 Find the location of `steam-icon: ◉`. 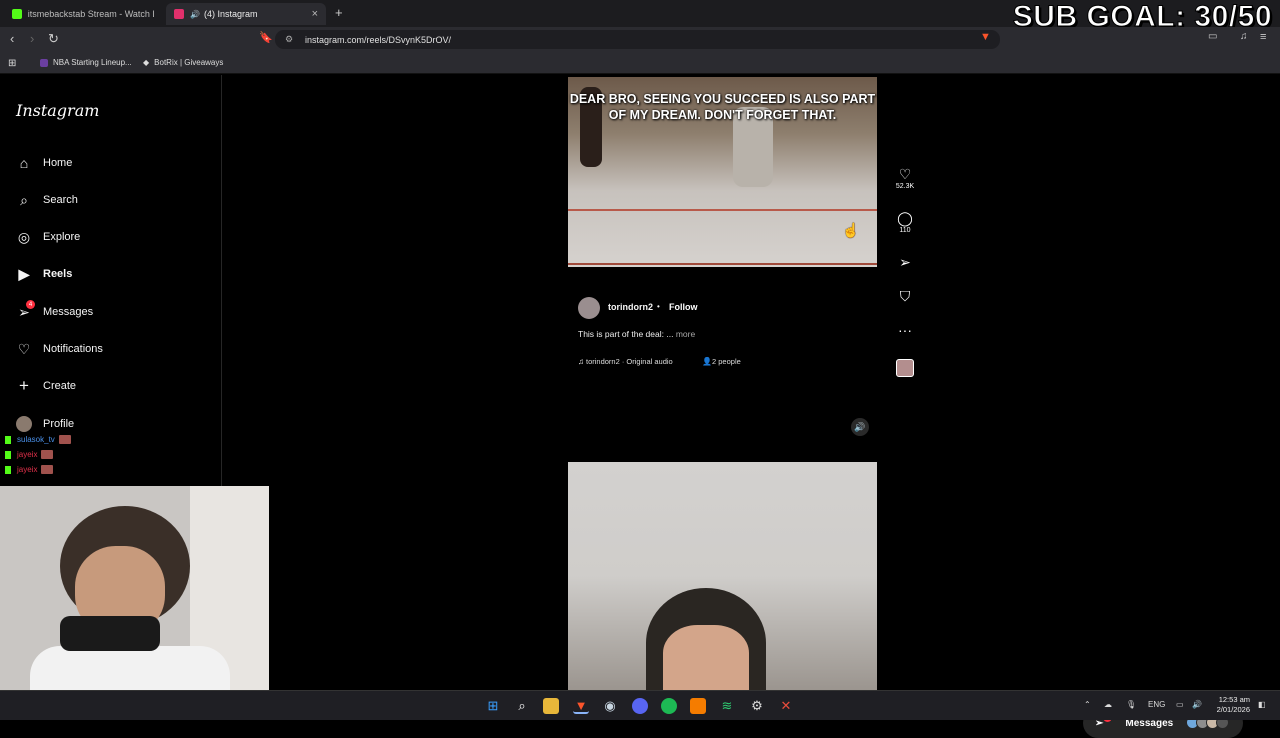

steam-icon: ◉ is located at coordinates (610, 706).